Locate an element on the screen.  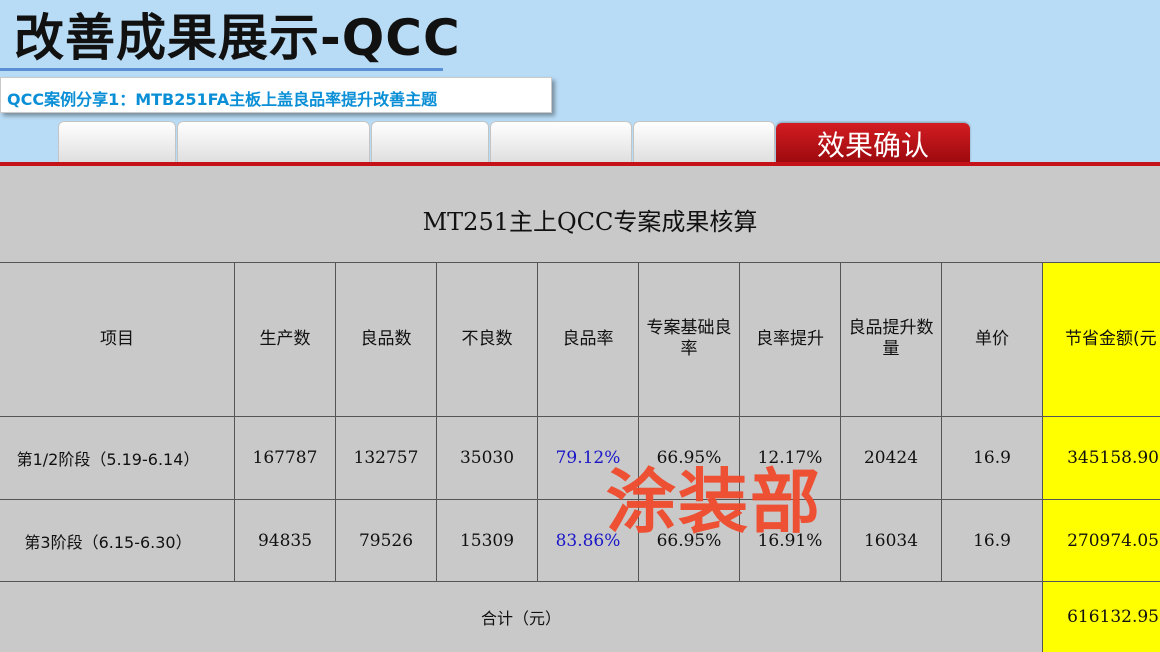
row-good-qty-increase: 16034 is located at coordinates (891, 540).